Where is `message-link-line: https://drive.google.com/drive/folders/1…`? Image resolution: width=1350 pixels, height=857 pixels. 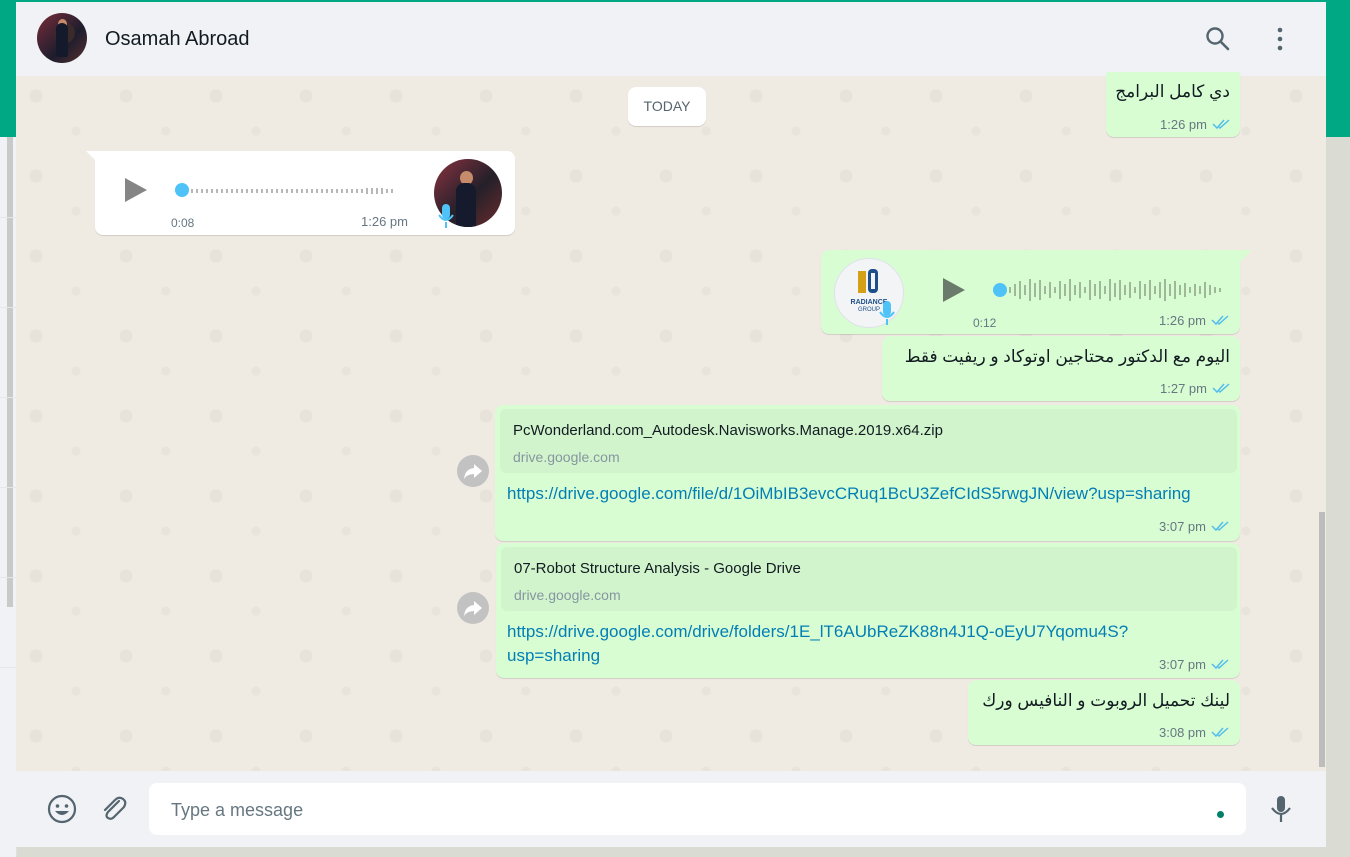
message-link-line: https://drive.google.com/drive/folders/1… is located at coordinates (817, 632).